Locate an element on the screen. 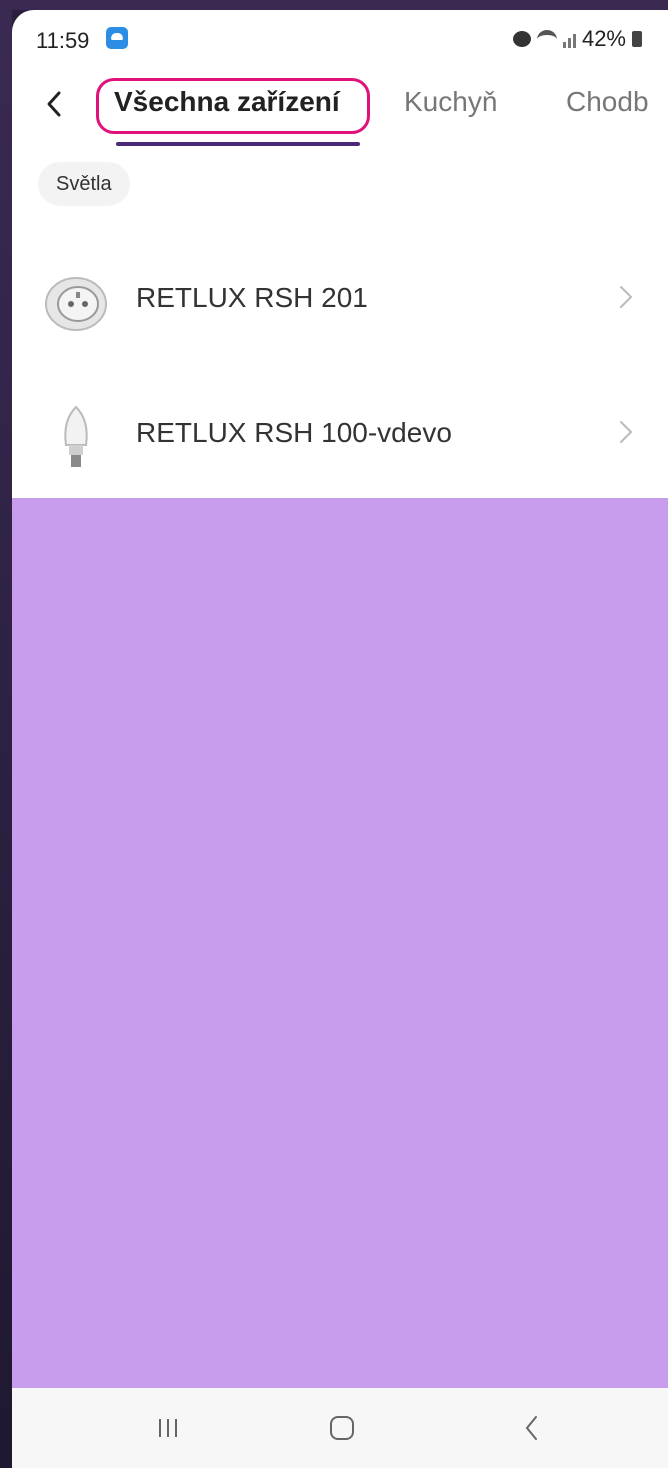 Image resolution: width=668 pixels, height=1468 pixels. app-notification-icon is located at coordinates (117, 38).